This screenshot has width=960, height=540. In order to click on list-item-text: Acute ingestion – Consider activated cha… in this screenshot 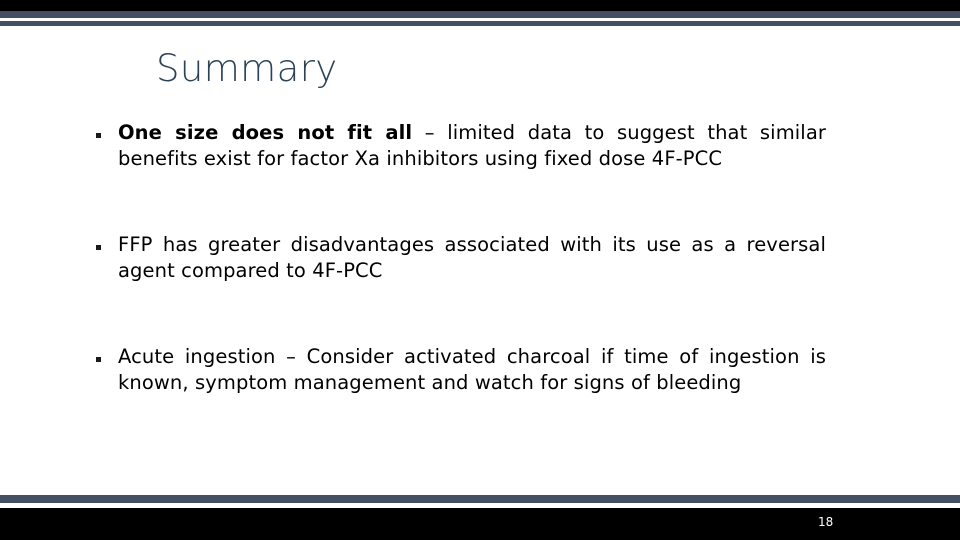, I will do `click(472, 370)`.